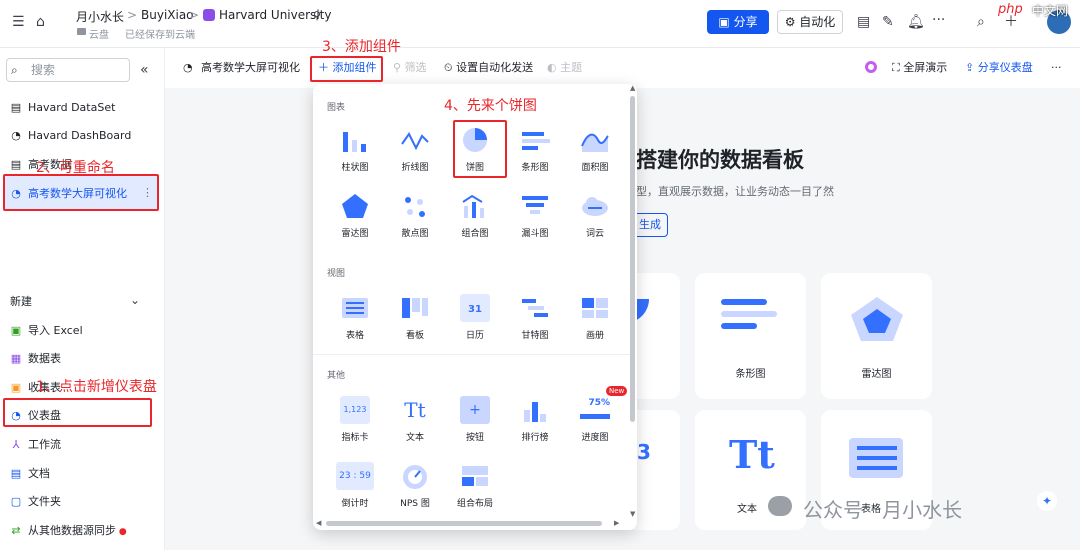 This screenshot has width=1080, height=550. I want to click on card-label: 雷达图, so click(876, 374).